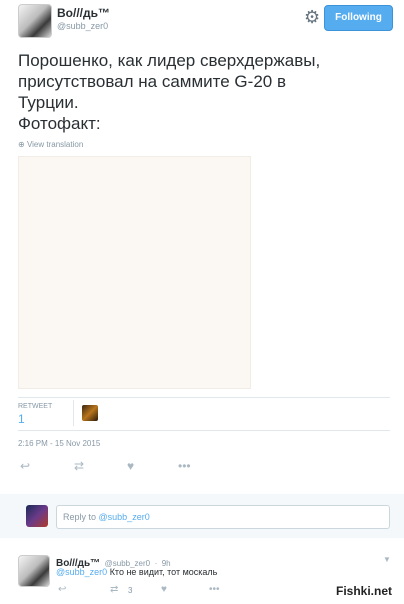  What do you see at coordinates (35, 21) in the screenshot?
I see `user-avatar` at bounding box center [35, 21].